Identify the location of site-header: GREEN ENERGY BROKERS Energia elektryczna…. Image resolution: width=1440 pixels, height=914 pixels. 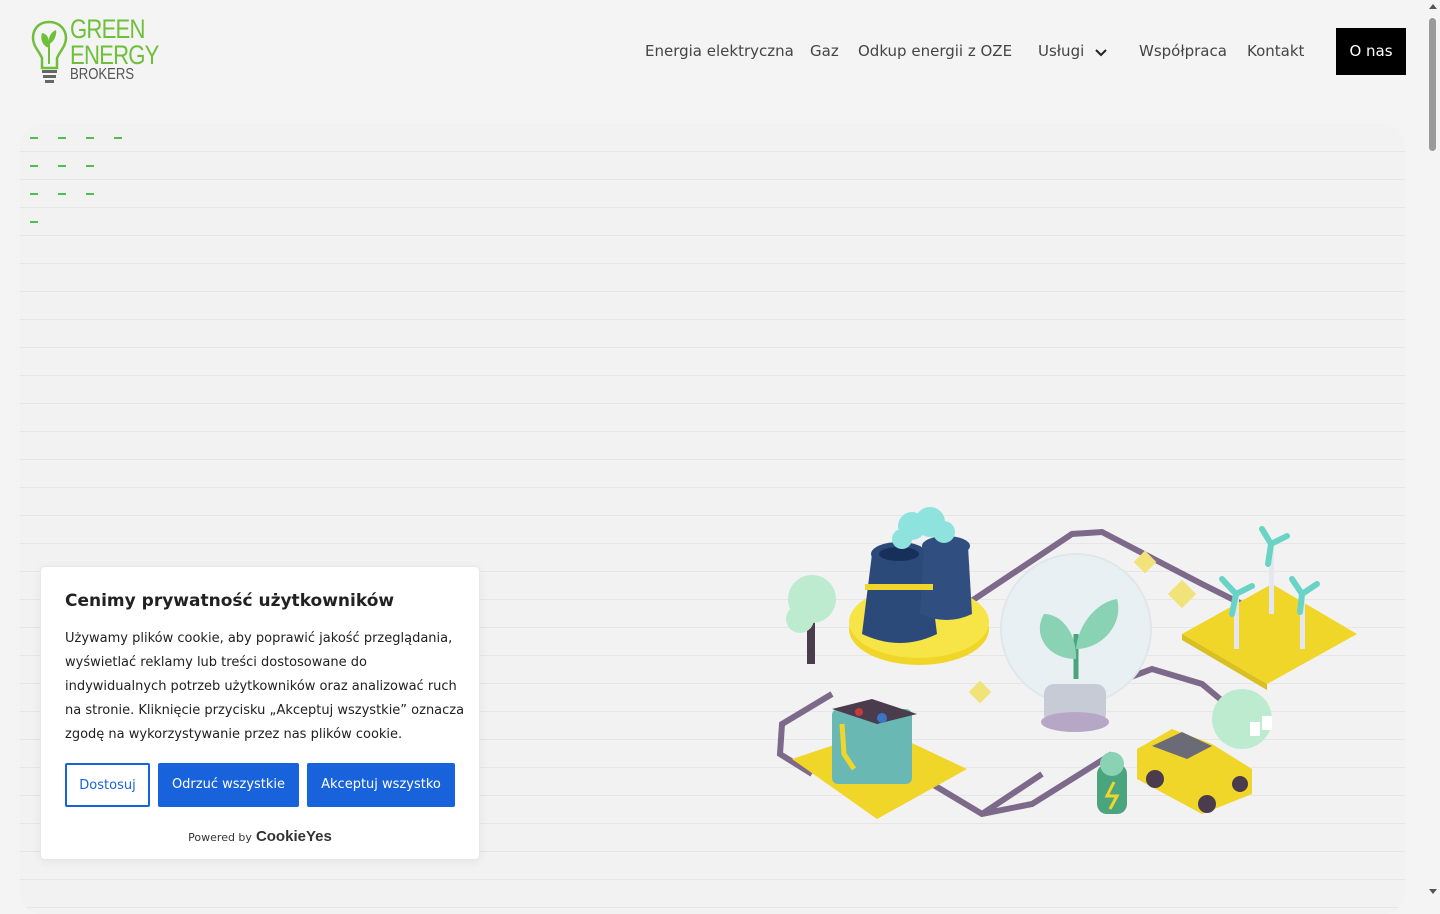
(720, 52).